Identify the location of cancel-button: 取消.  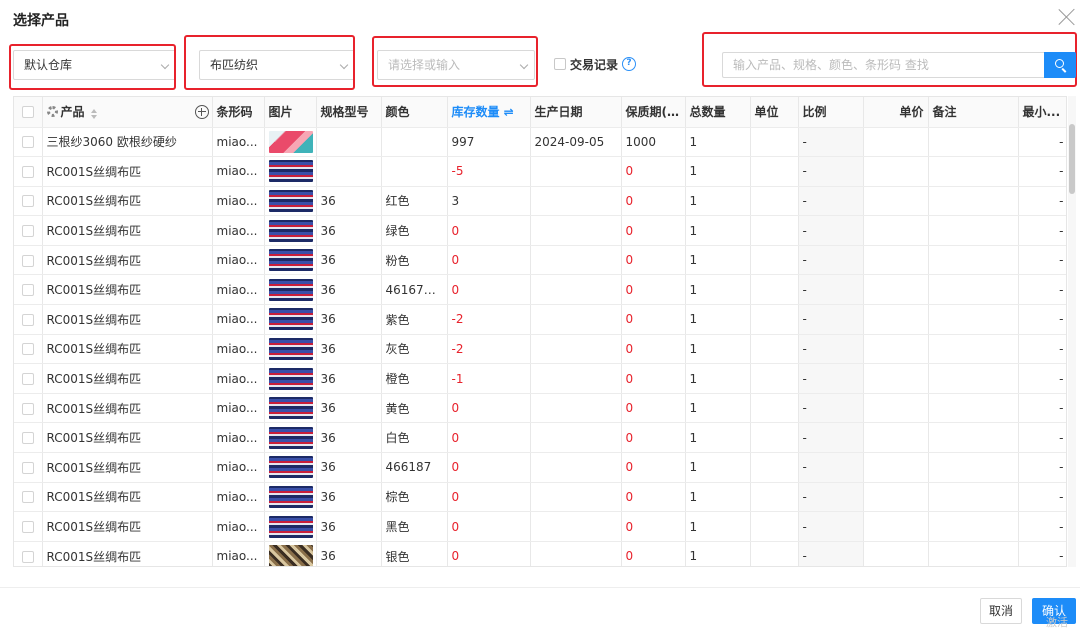
(1001, 611).